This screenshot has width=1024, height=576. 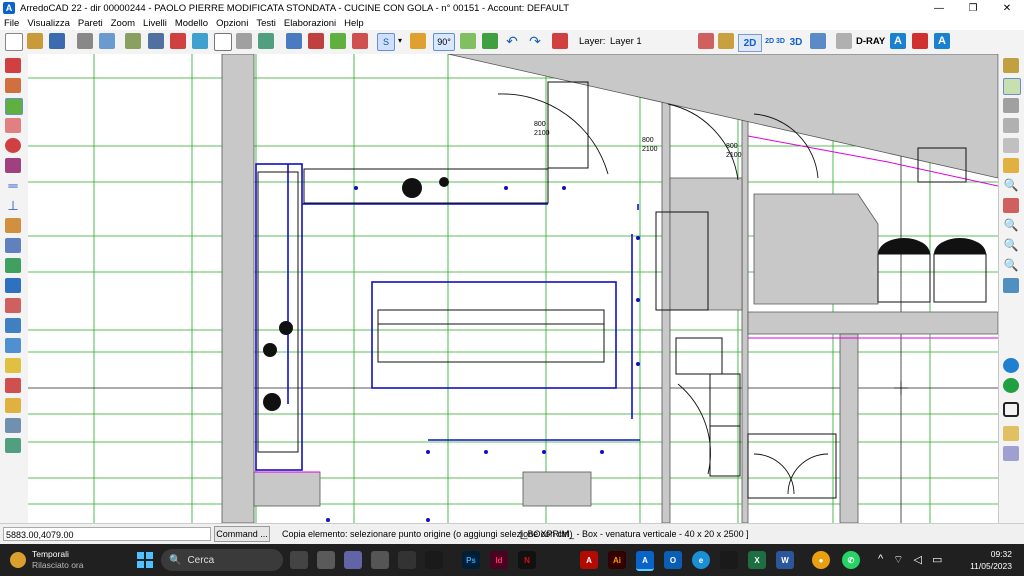 What do you see at coordinates (155, 23) in the screenshot?
I see `menu-livelli: Livelli` at bounding box center [155, 23].